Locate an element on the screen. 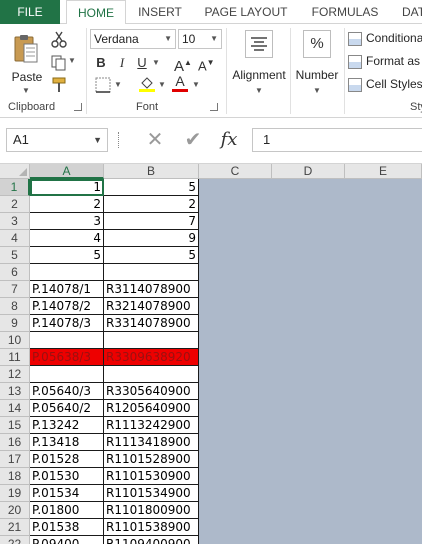  fill-color-icon is located at coordinates (147, 83).